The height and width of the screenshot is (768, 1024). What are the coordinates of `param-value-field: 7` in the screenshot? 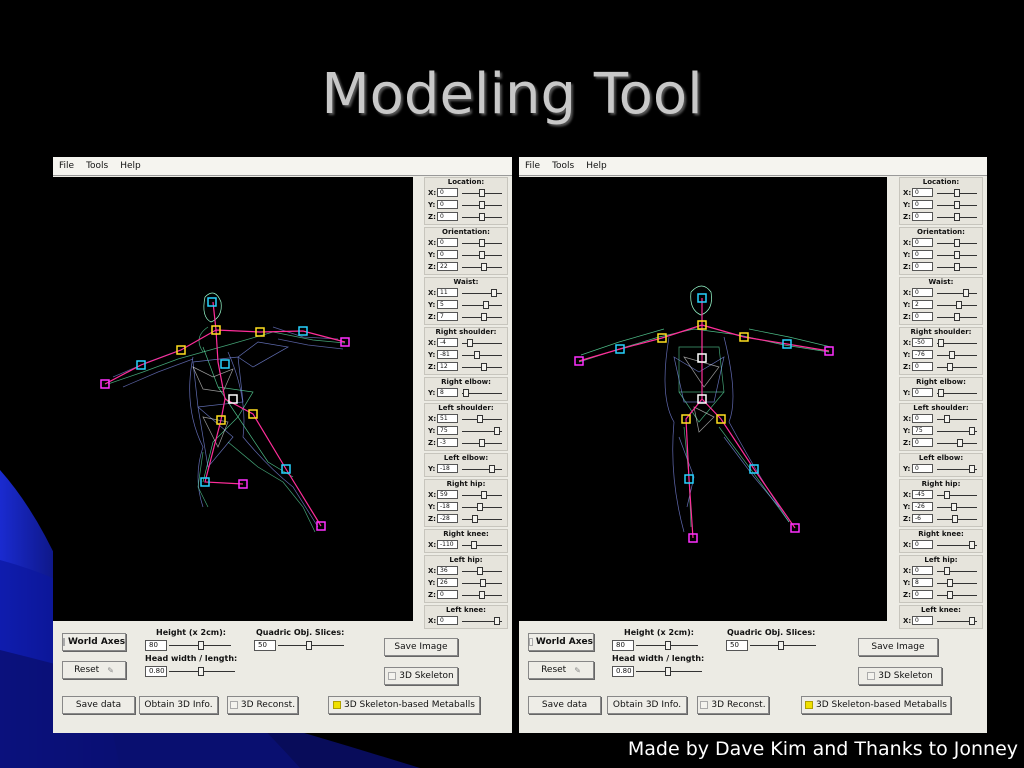 It's located at (447, 316).